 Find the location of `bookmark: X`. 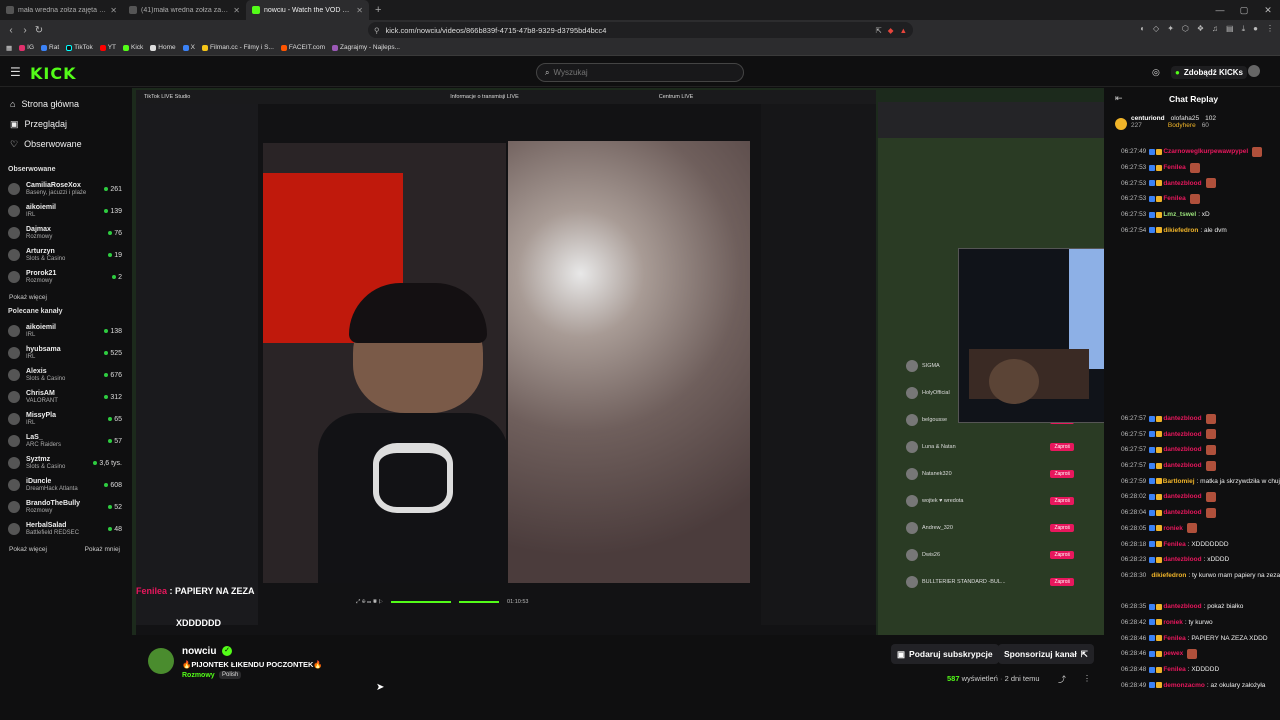

bookmark: X is located at coordinates (188, 47).